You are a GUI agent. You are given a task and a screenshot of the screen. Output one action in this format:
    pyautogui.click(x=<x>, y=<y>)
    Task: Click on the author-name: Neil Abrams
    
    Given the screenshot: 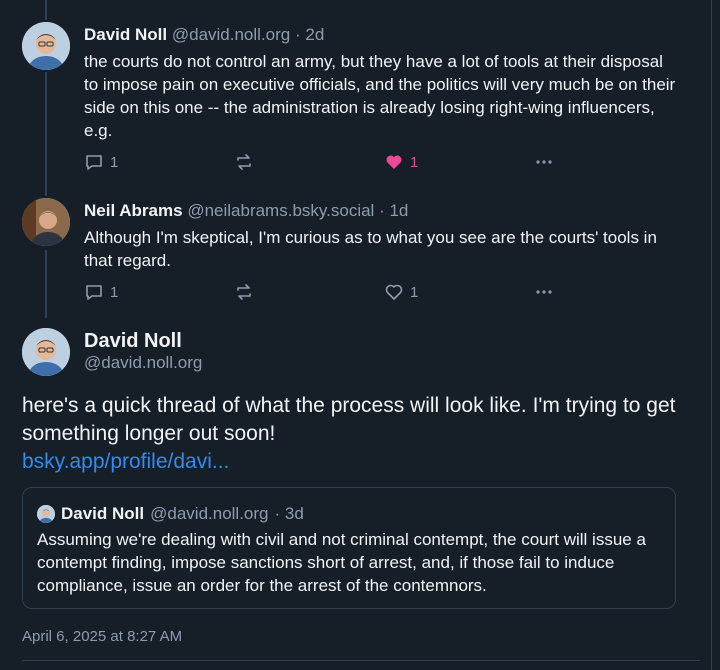 What is the action you would take?
    pyautogui.click(x=133, y=210)
    